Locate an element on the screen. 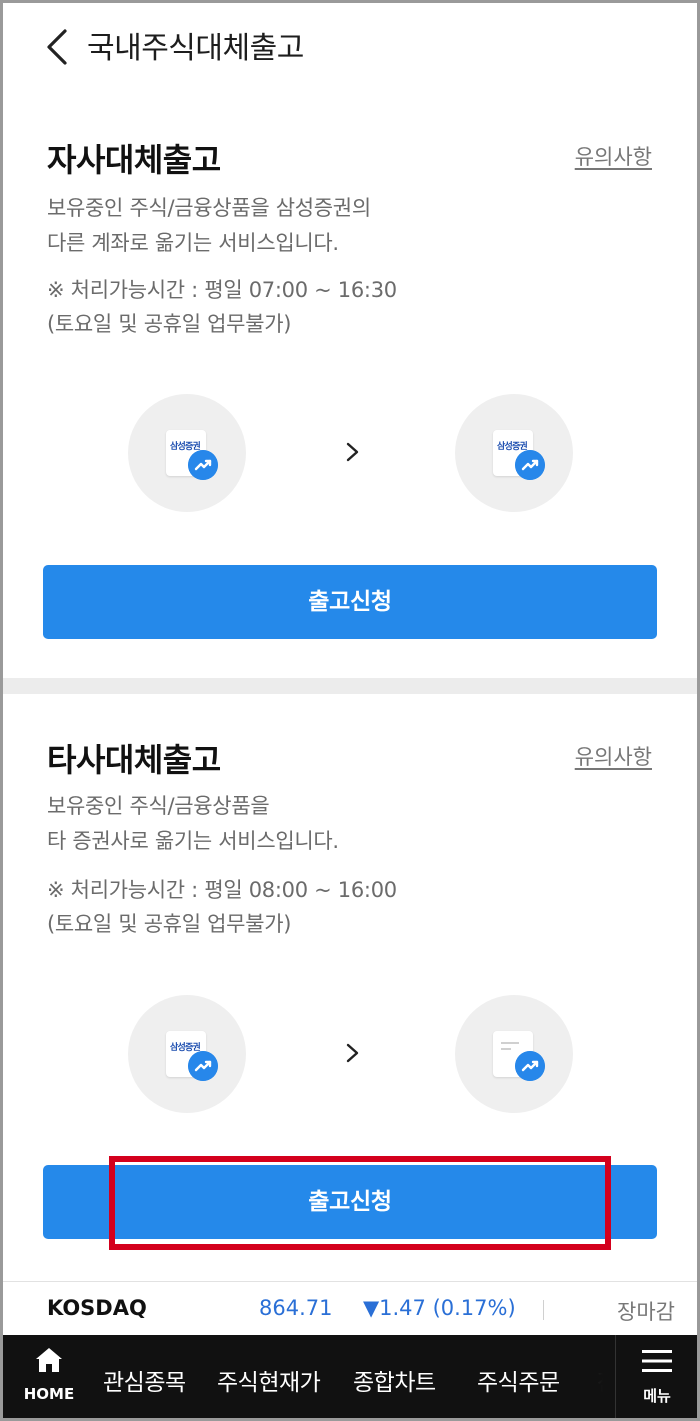 The image size is (700, 1421). market-status: 장마감 is located at coordinates (646, 1312).